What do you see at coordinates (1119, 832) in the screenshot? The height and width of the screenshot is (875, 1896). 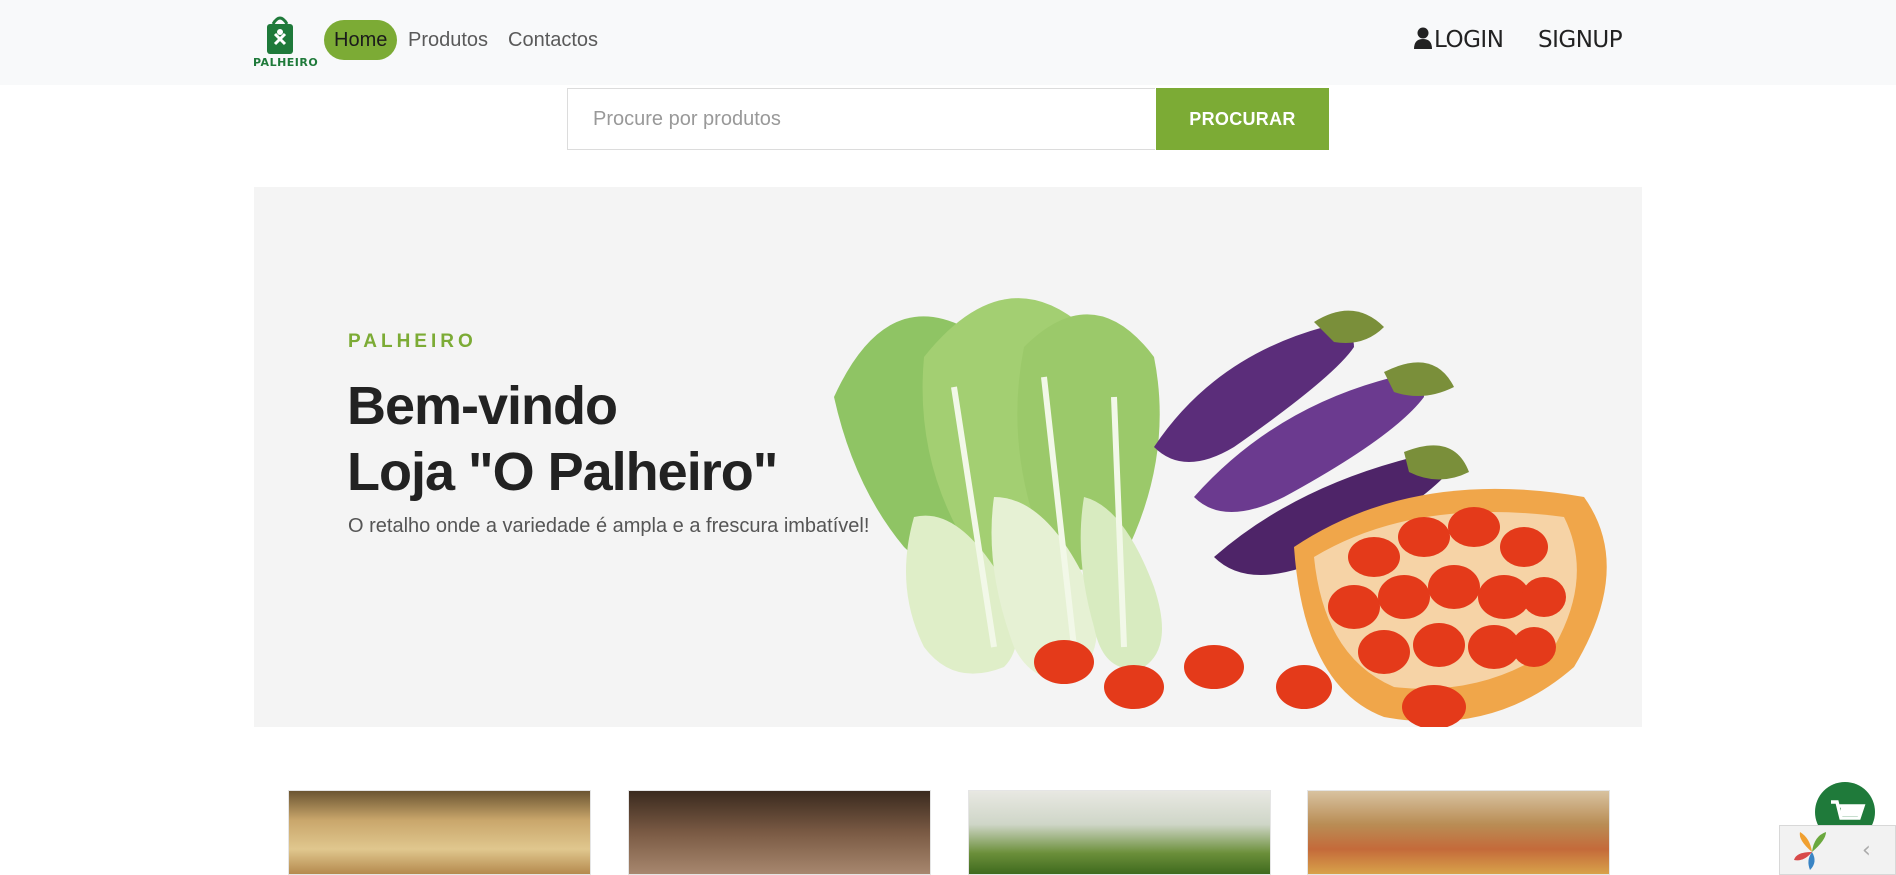 I see `product-card-herbs` at bounding box center [1119, 832].